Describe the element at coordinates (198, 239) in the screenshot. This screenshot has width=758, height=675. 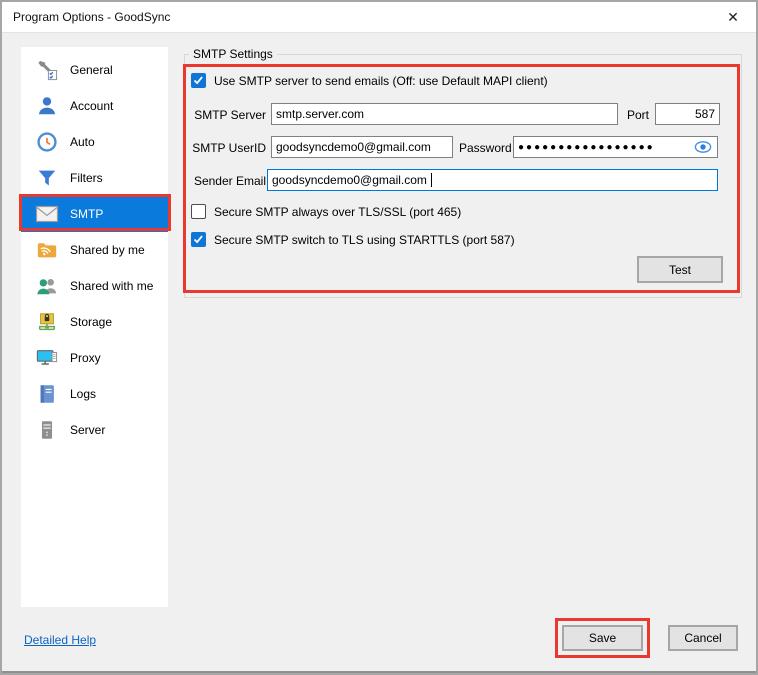
I see `secure-starttls-checkbox` at that location.